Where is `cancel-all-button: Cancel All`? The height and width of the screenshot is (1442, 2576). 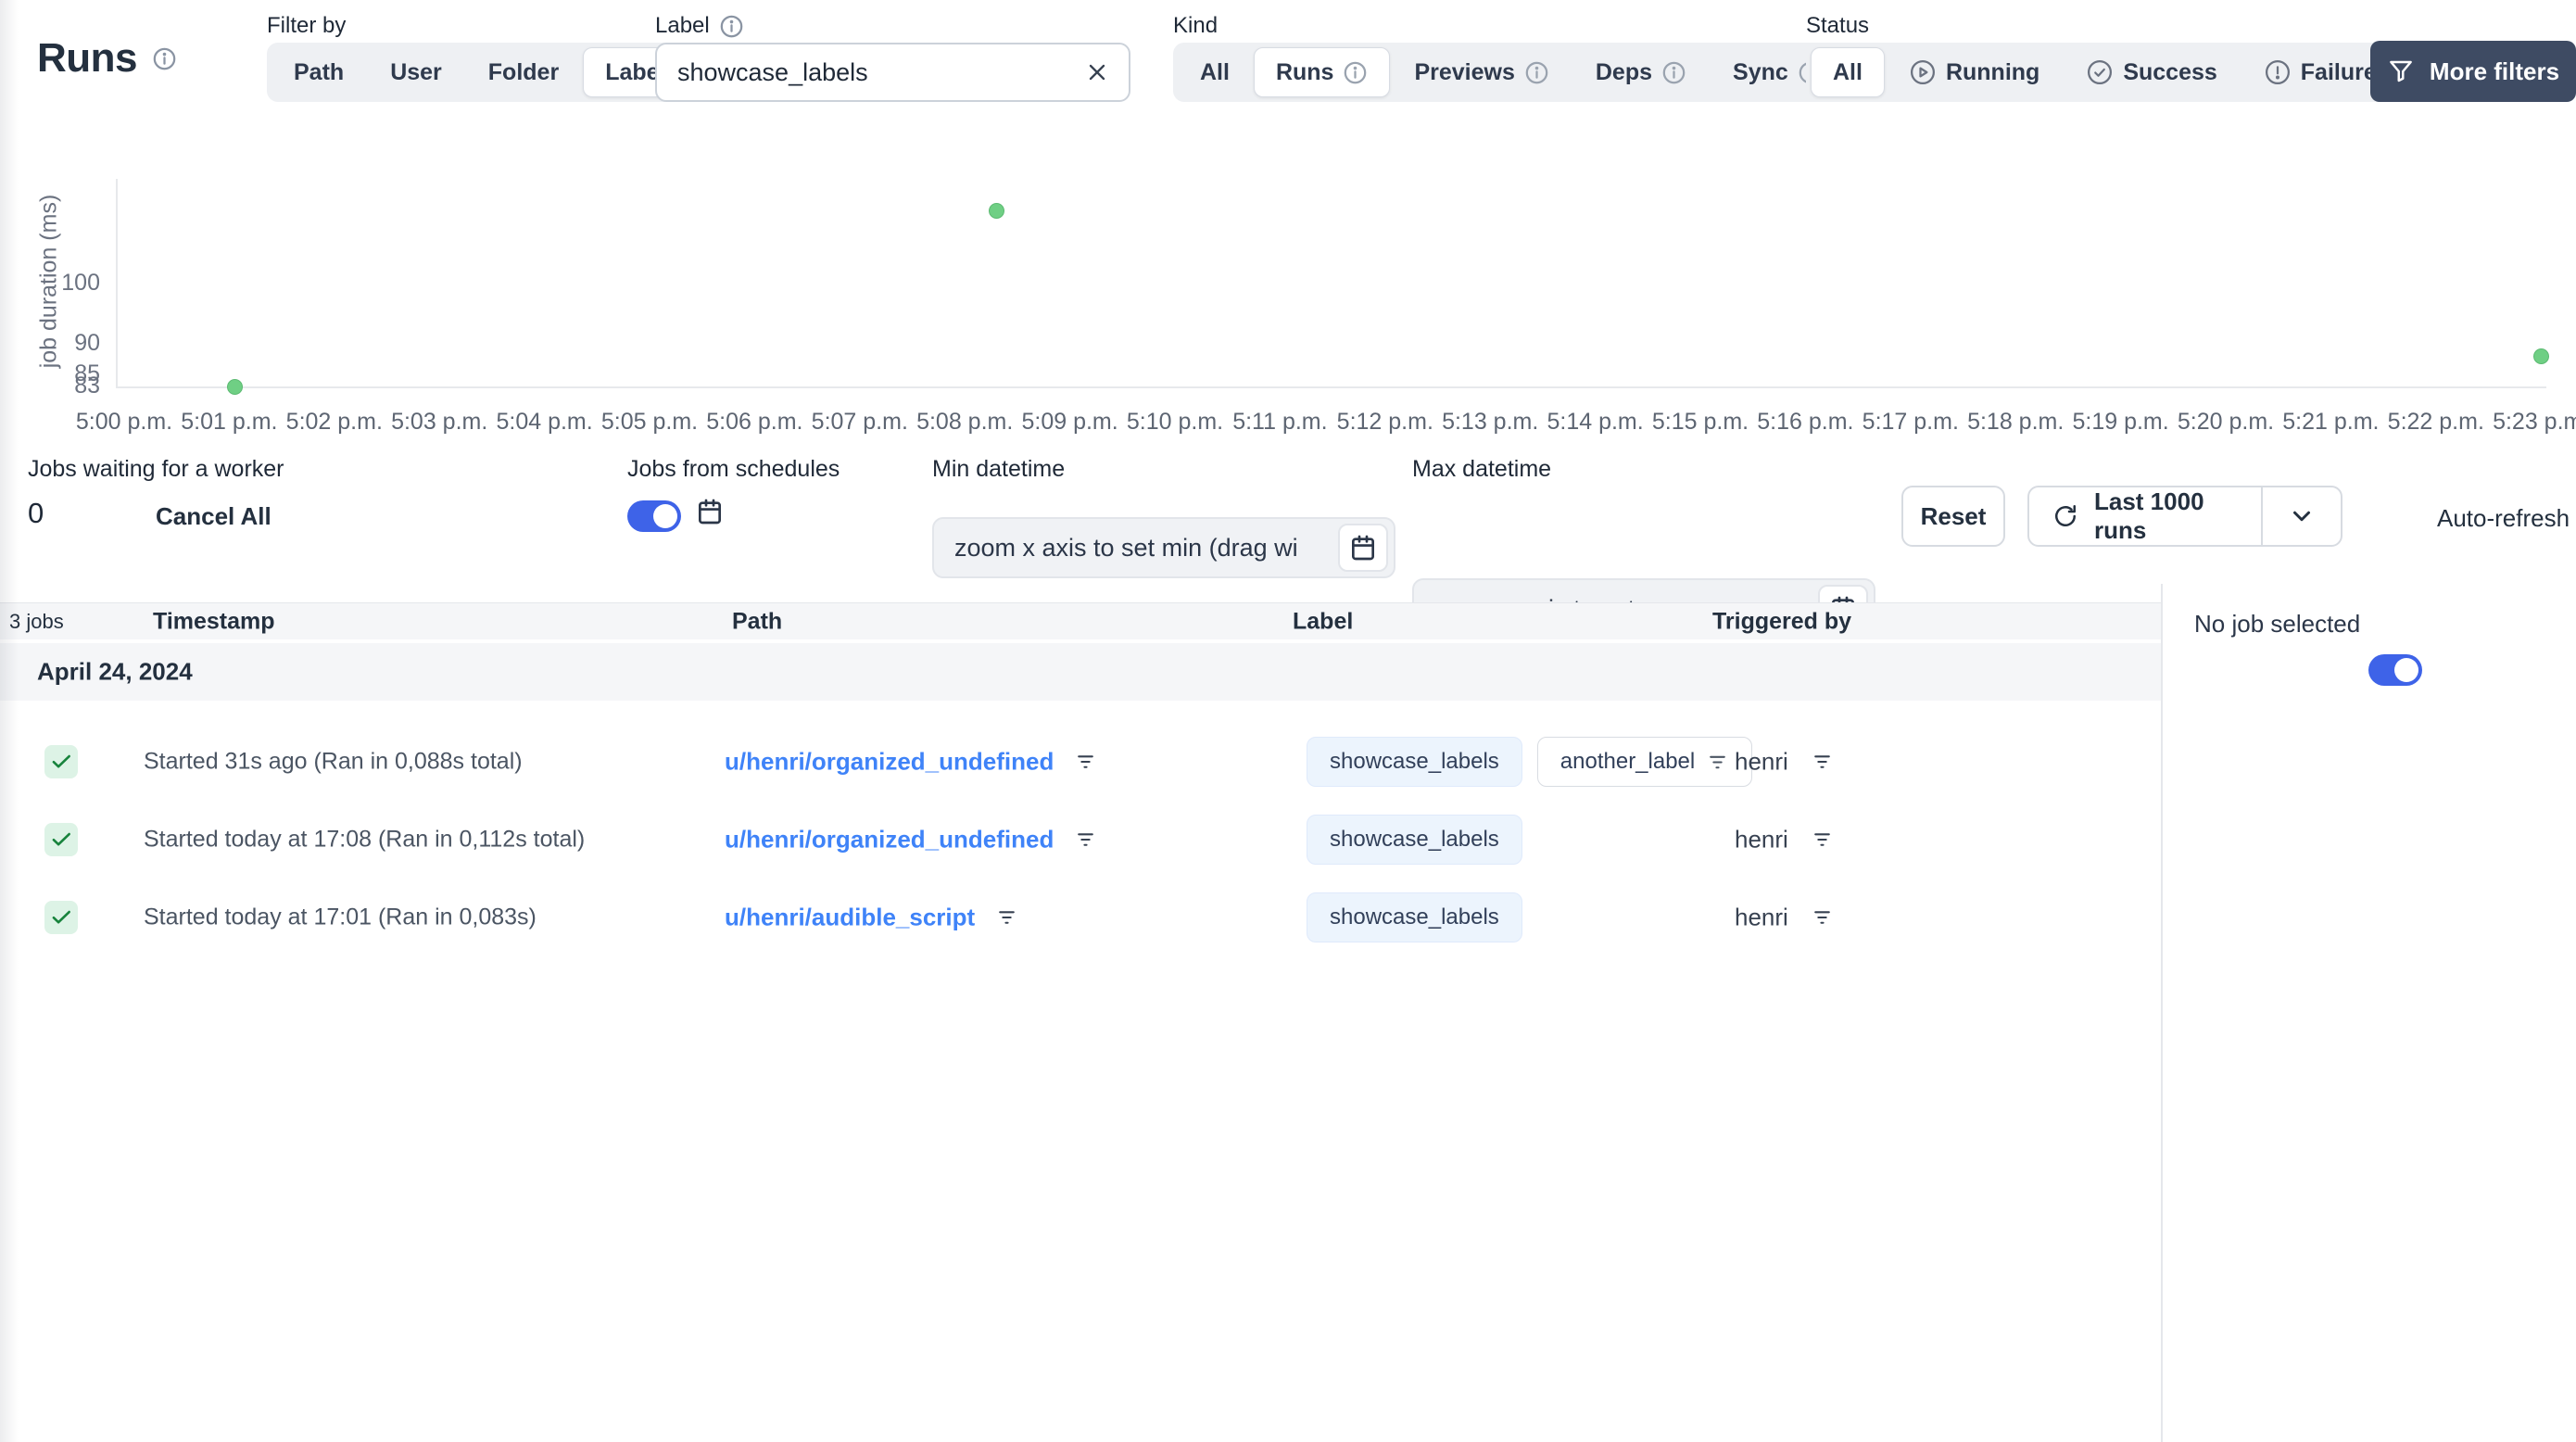 cancel-all-button: Cancel All is located at coordinates (213, 516).